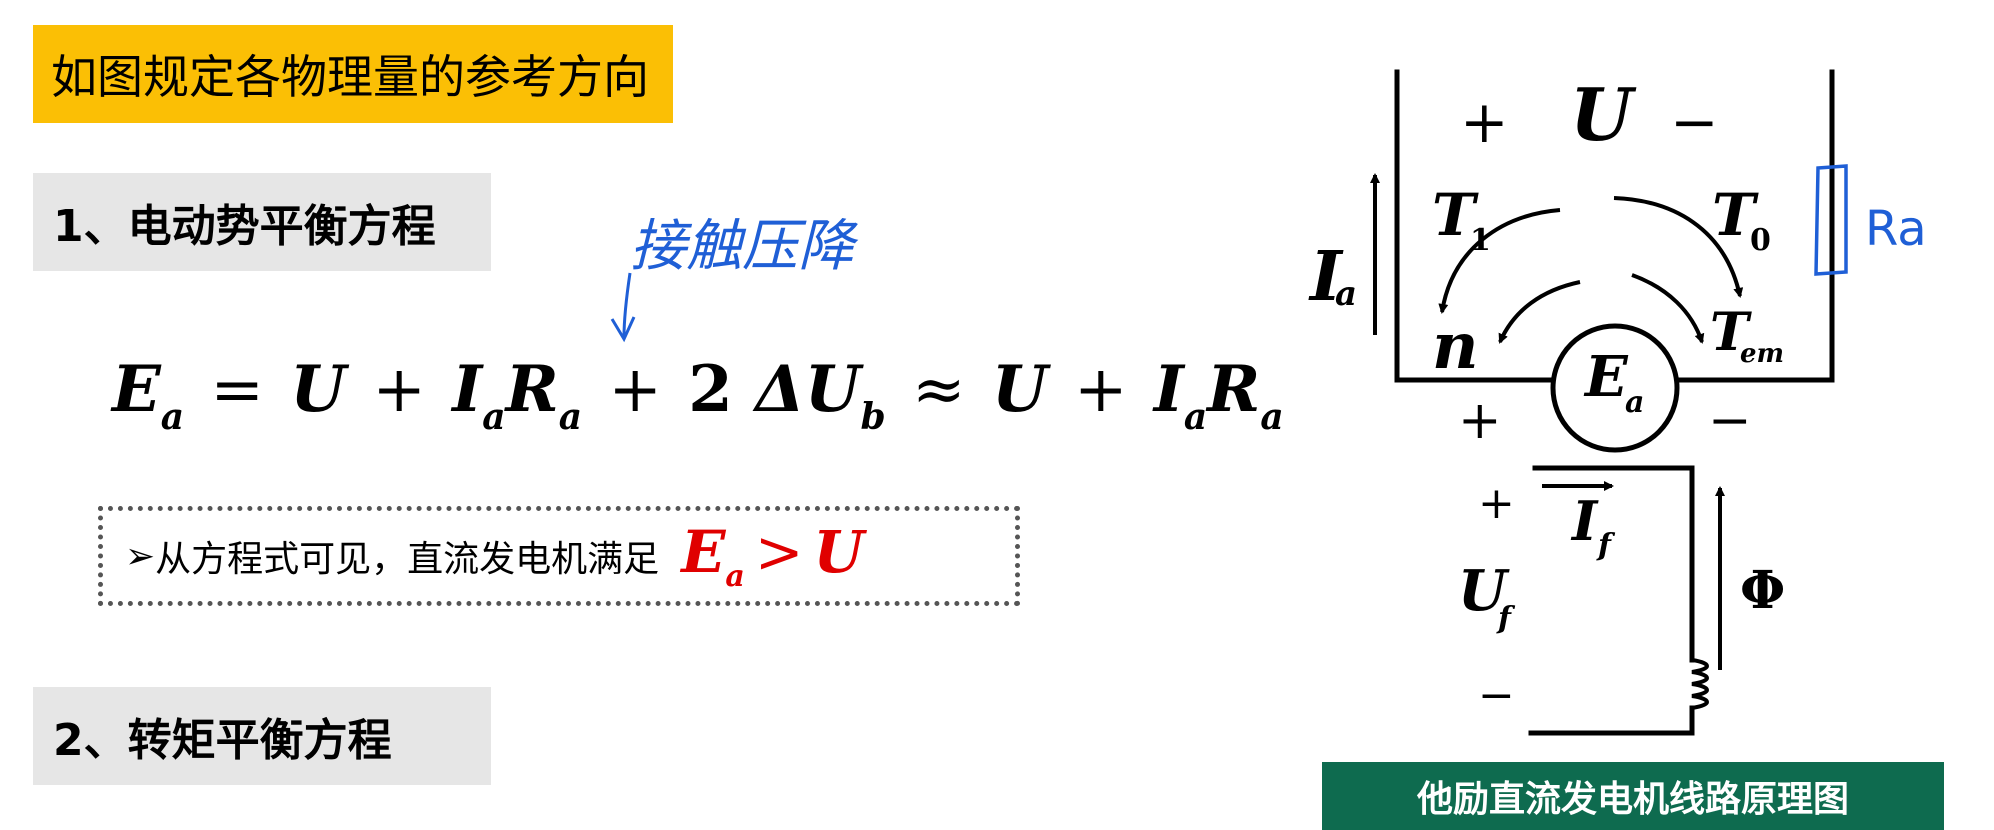  Describe the element at coordinates (222, 740) in the screenshot. I see `section-title-torque: 2、转矩平衡方程` at that location.